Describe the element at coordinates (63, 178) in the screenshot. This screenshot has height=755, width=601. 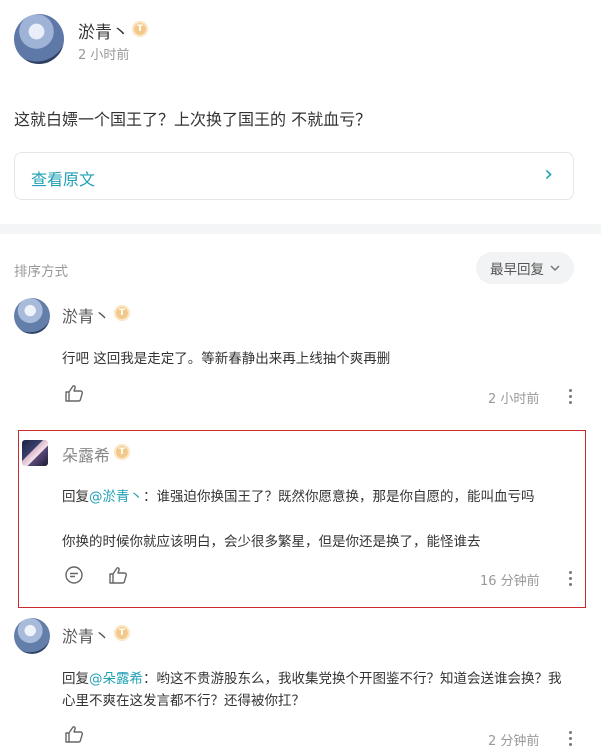
I see `view-original-link: 查看原文` at that location.